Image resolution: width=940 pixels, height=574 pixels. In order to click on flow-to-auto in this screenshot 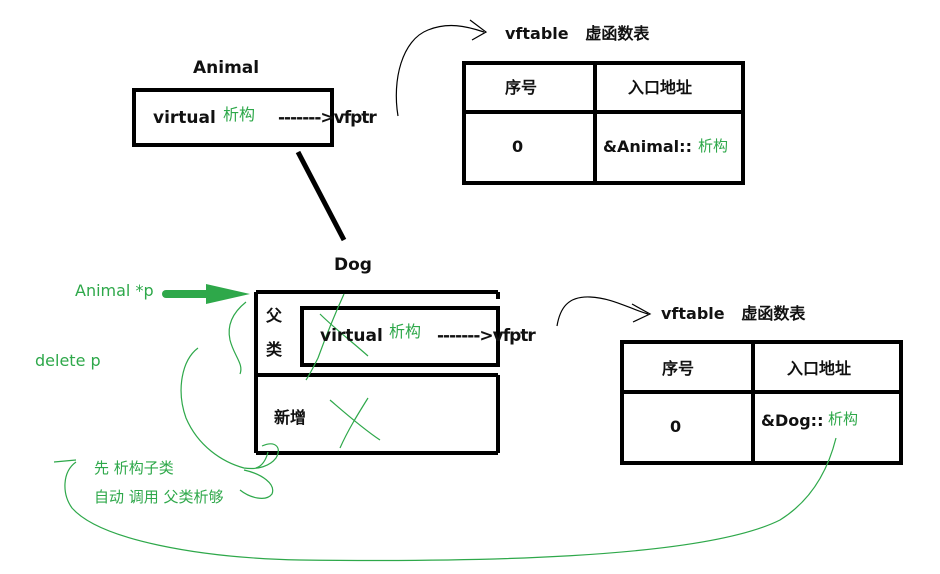, I will do `click(256, 484)`.